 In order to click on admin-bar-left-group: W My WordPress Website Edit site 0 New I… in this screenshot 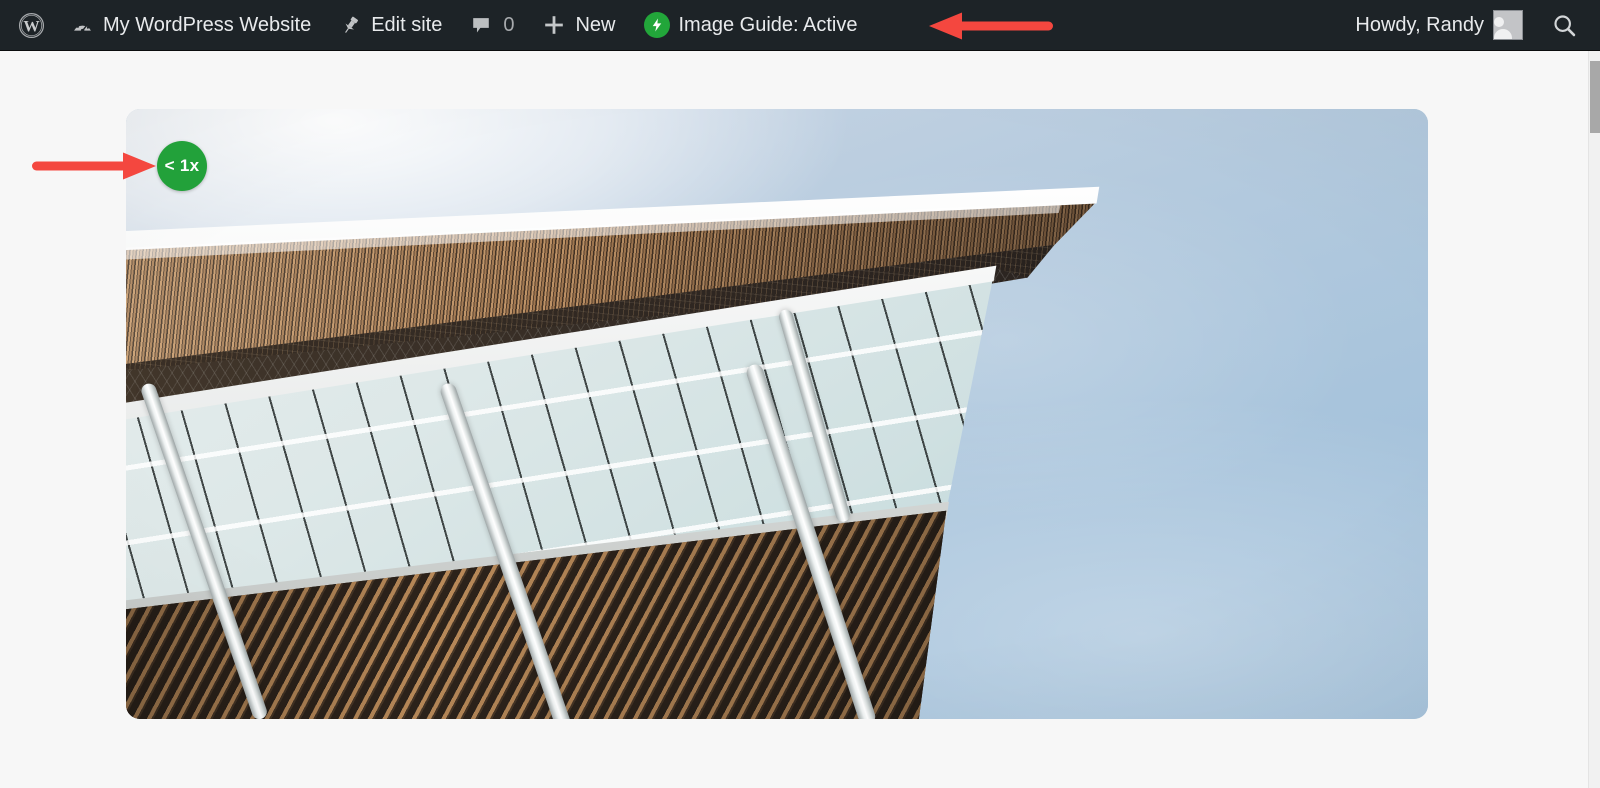, I will do `click(435, 25)`.